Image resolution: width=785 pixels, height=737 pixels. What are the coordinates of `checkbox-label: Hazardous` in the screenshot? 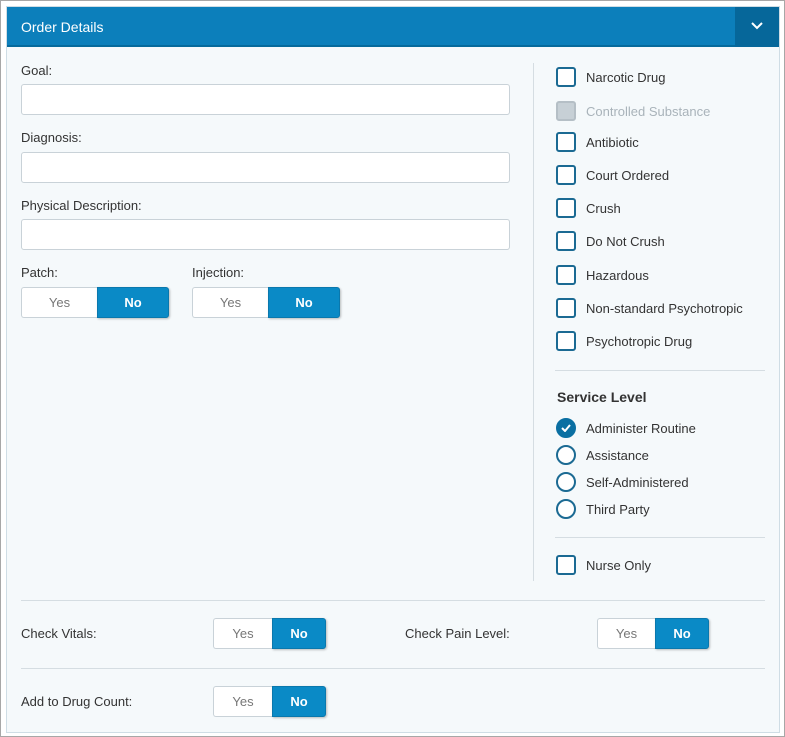 It's located at (617, 275).